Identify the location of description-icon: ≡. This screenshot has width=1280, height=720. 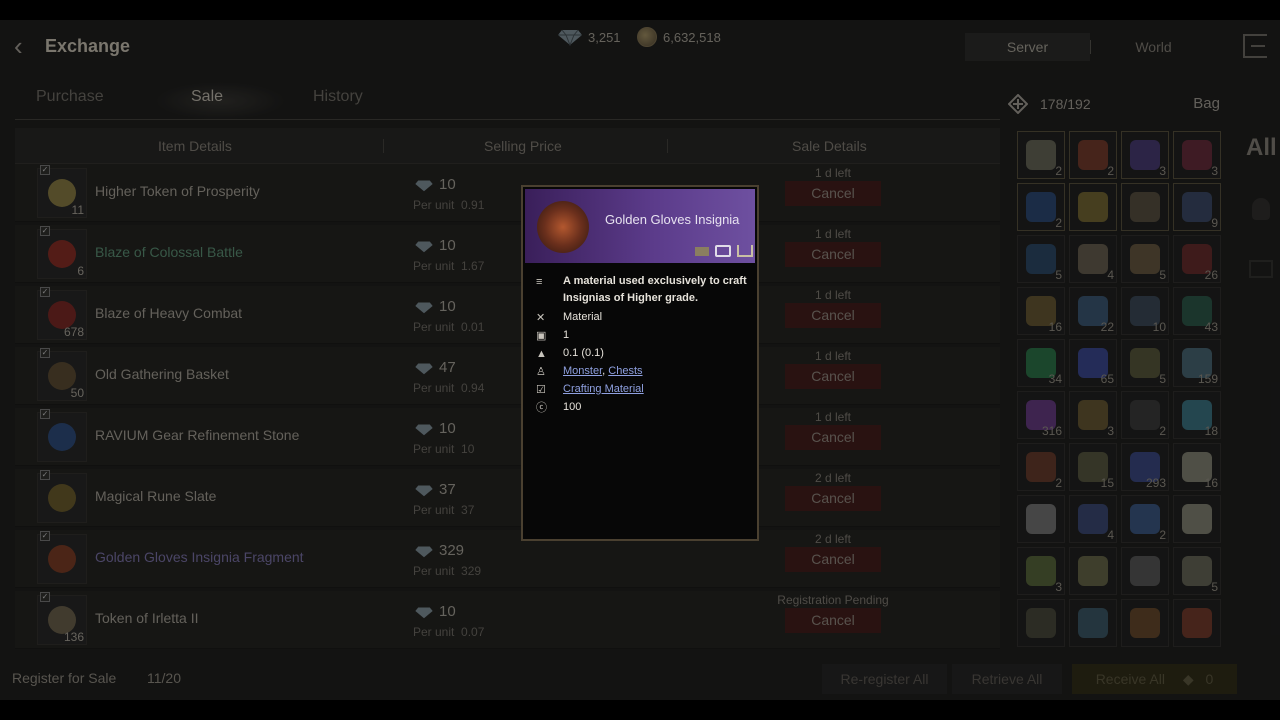
(539, 282).